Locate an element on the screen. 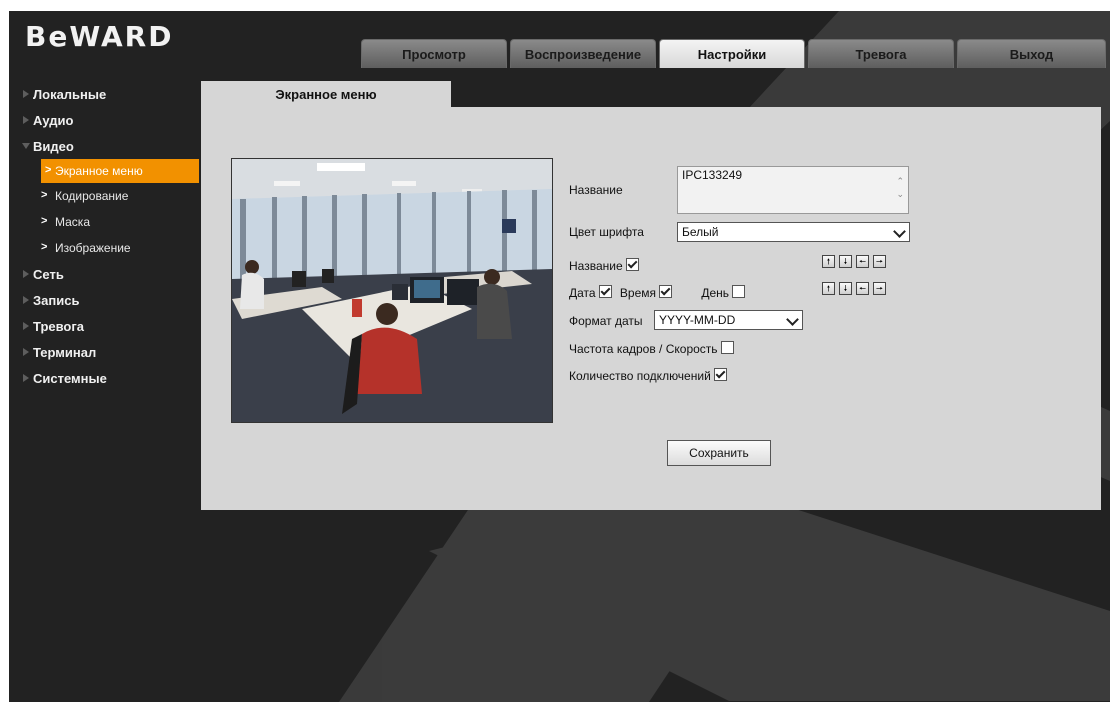  sidebar-subitem-osd: > Экранное меню is located at coordinates (120, 171).